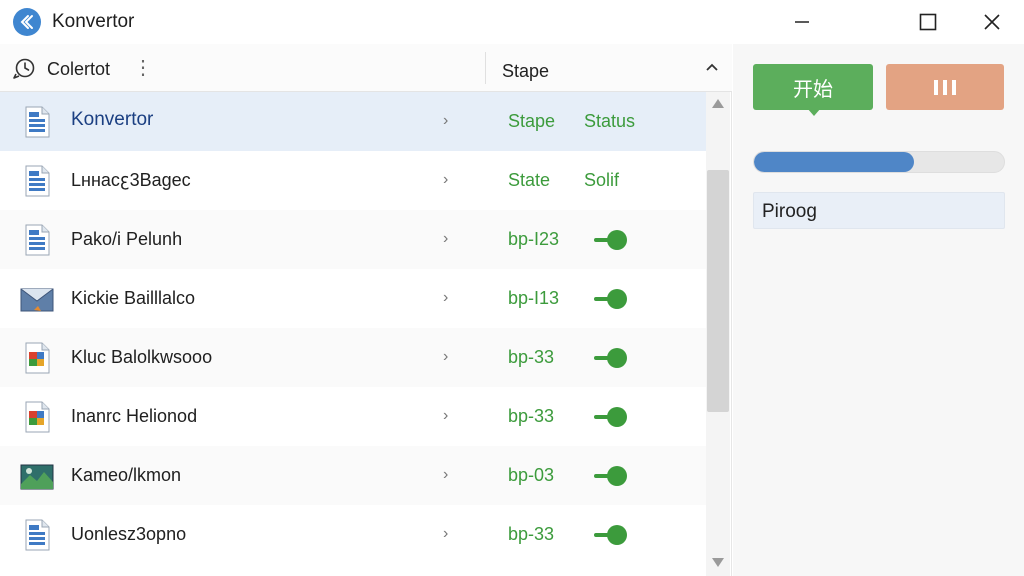  What do you see at coordinates (142, 357) in the screenshot?
I see `row-name: Kluc Balolkwsooo` at bounding box center [142, 357].